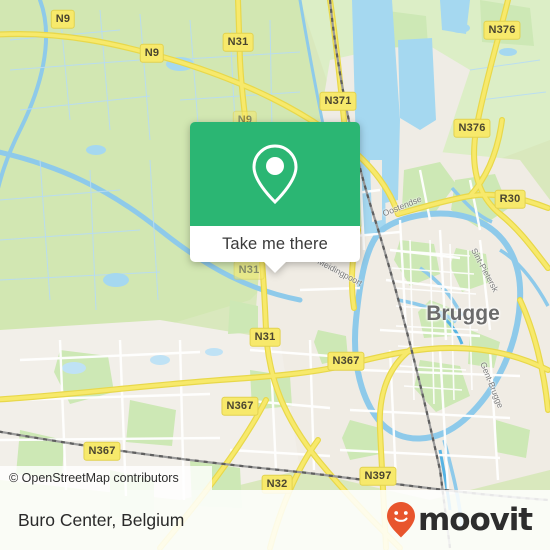 The width and height of the screenshot is (550, 550). What do you see at coordinates (275, 243) in the screenshot?
I see `take-me-there-label: Take me there` at bounding box center [275, 243].